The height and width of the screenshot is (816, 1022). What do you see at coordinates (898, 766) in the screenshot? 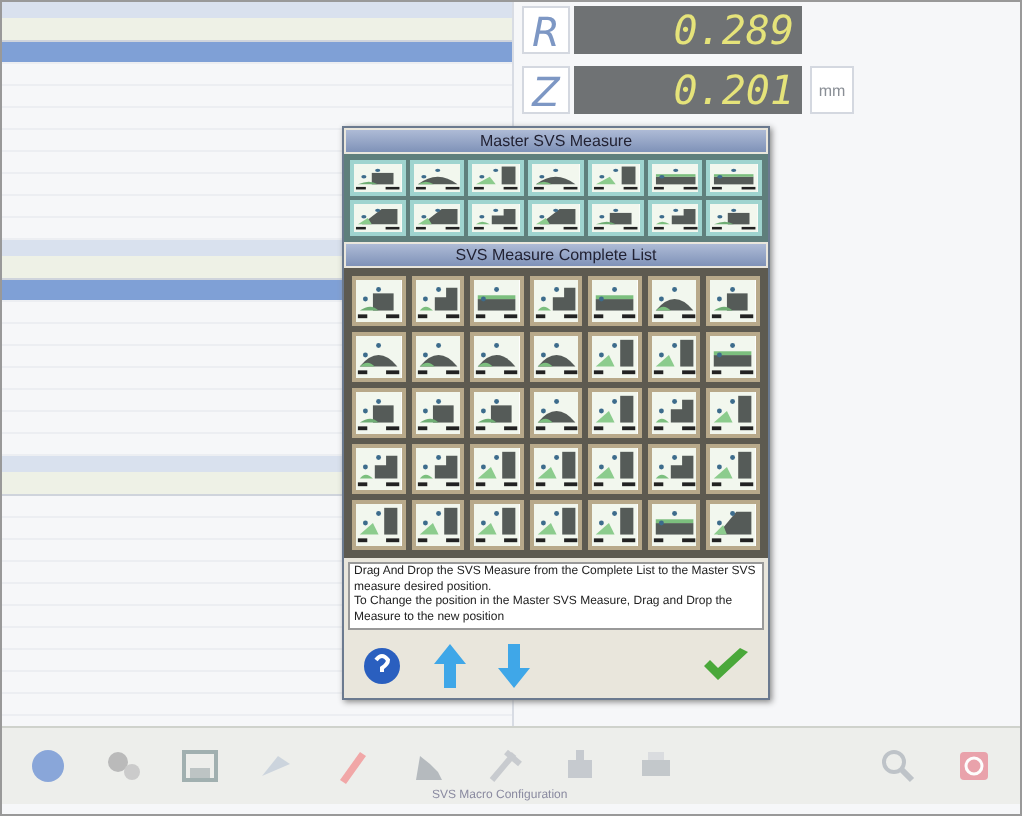
I see `search-icon` at bounding box center [898, 766].